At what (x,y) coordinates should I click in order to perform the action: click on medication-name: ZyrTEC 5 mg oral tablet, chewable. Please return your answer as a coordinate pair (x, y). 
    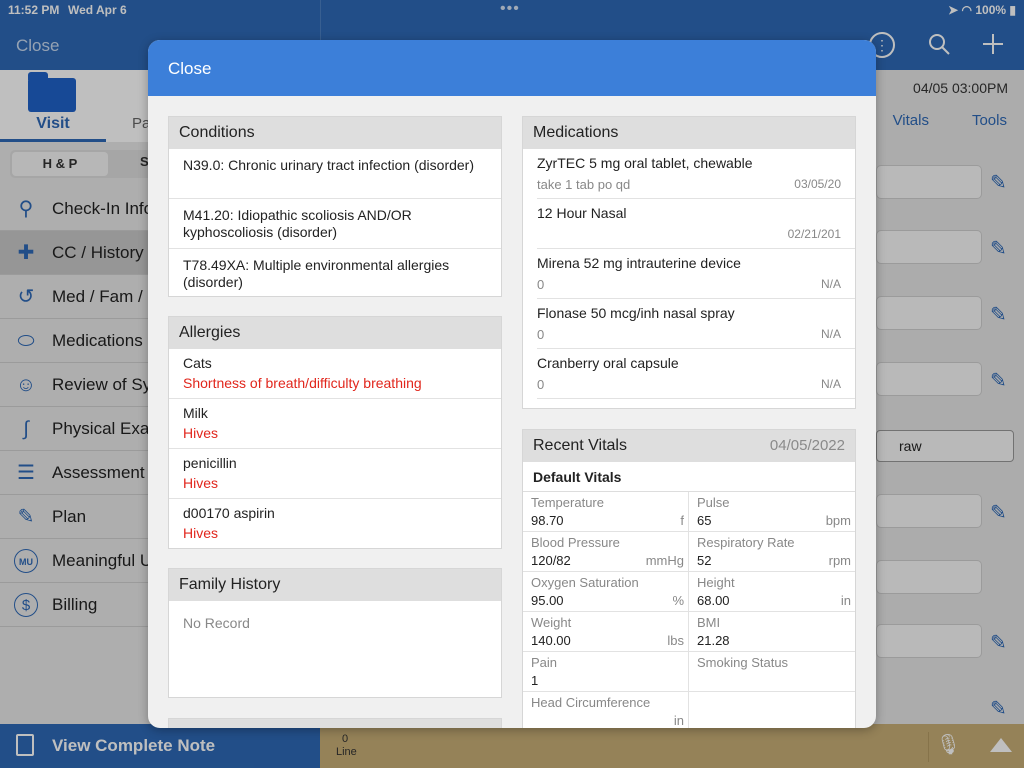
    Looking at the image, I should click on (645, 163).